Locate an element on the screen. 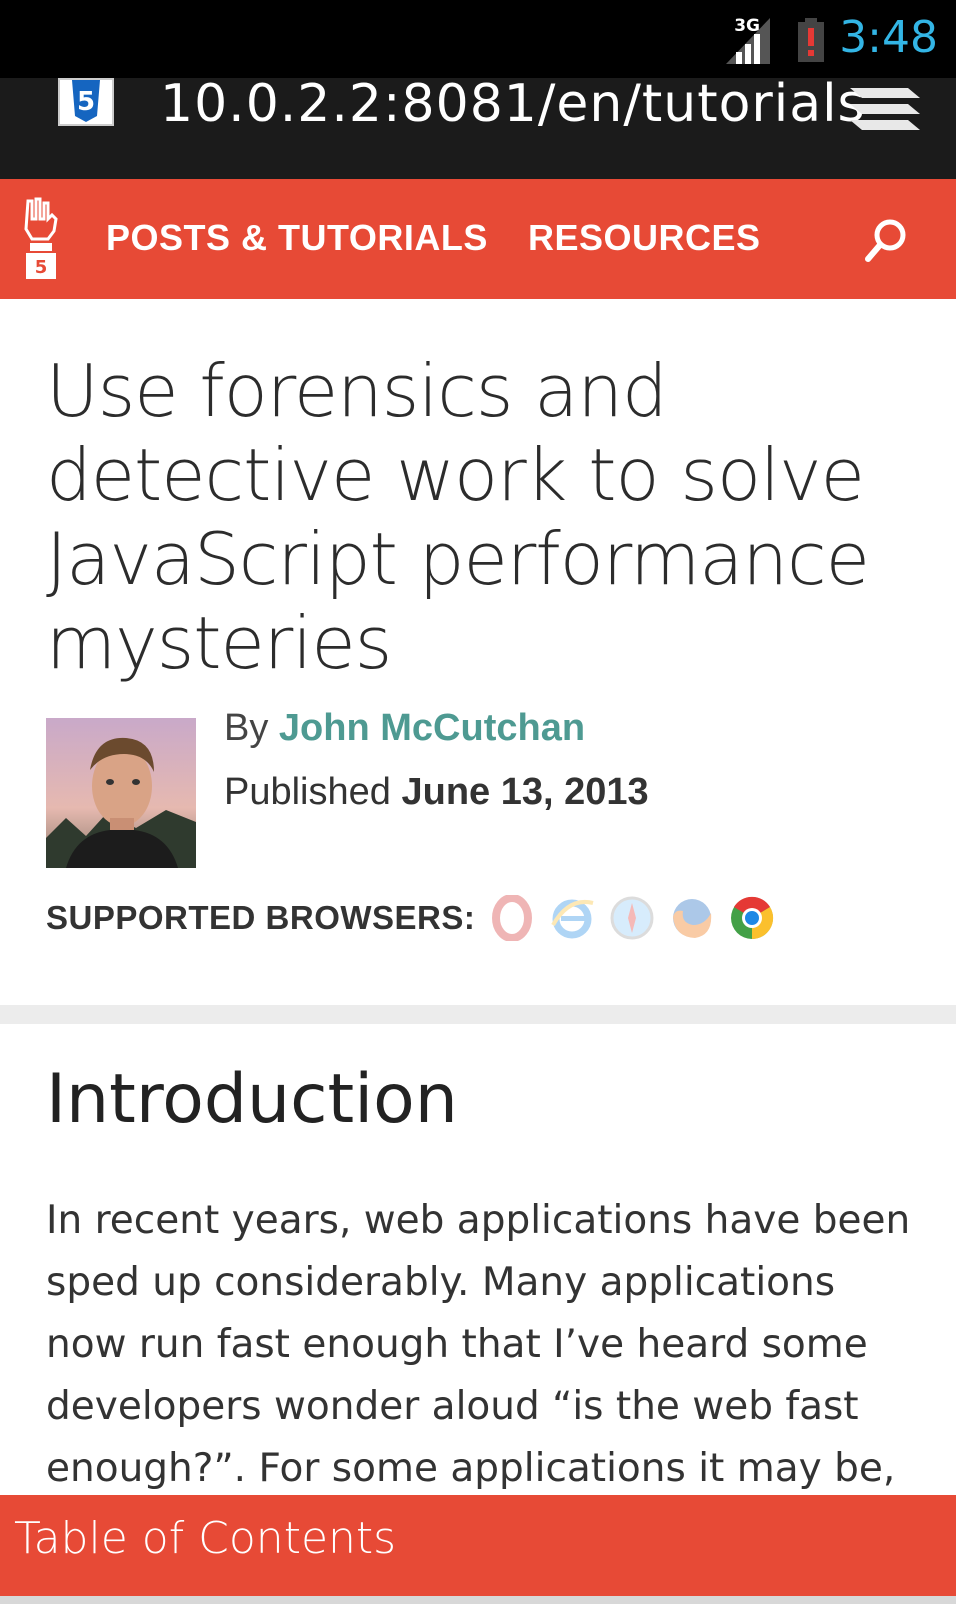 The height and width of the screenshot is (1604, 956). section-heading: Introduction is located at coordinates (252, 1099).